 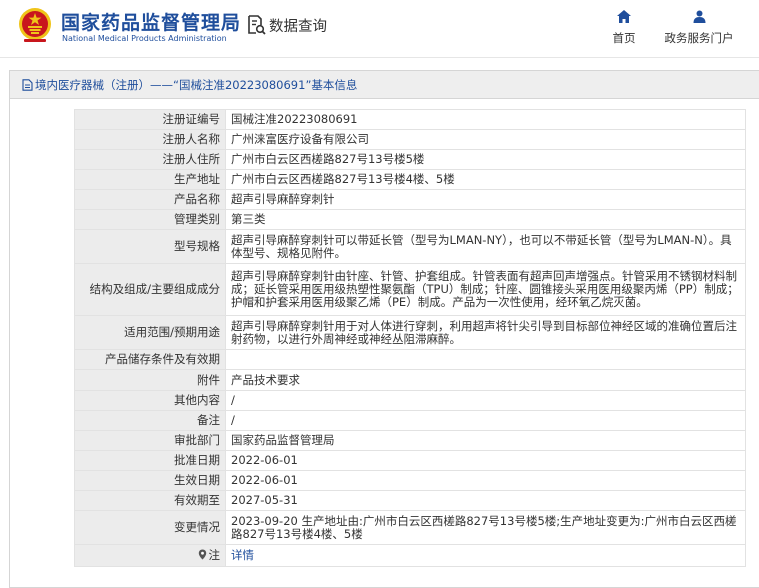 I want to click on table-row-note: 注详情, so click(x=410, y=555).